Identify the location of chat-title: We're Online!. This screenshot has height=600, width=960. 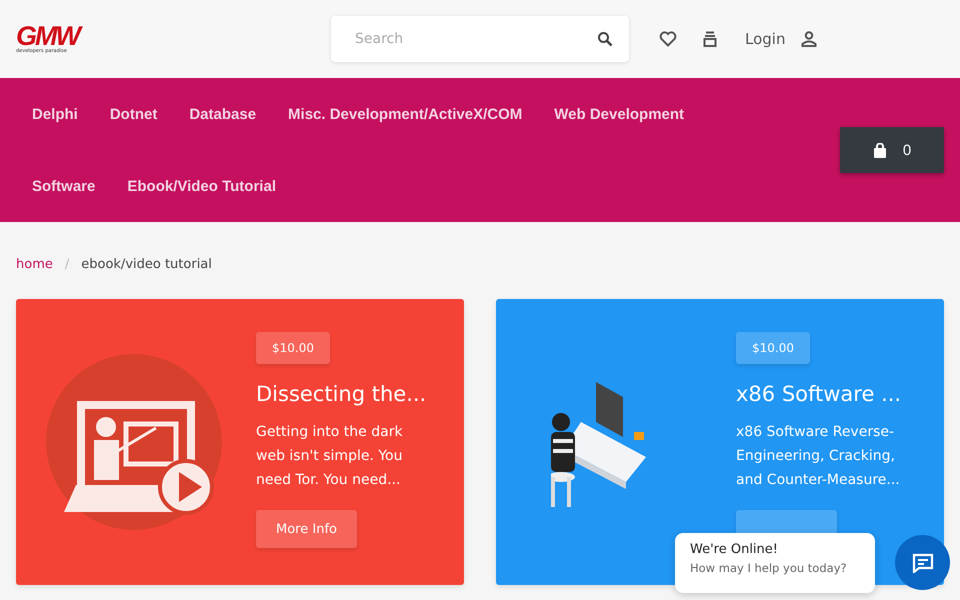
(734, 549).